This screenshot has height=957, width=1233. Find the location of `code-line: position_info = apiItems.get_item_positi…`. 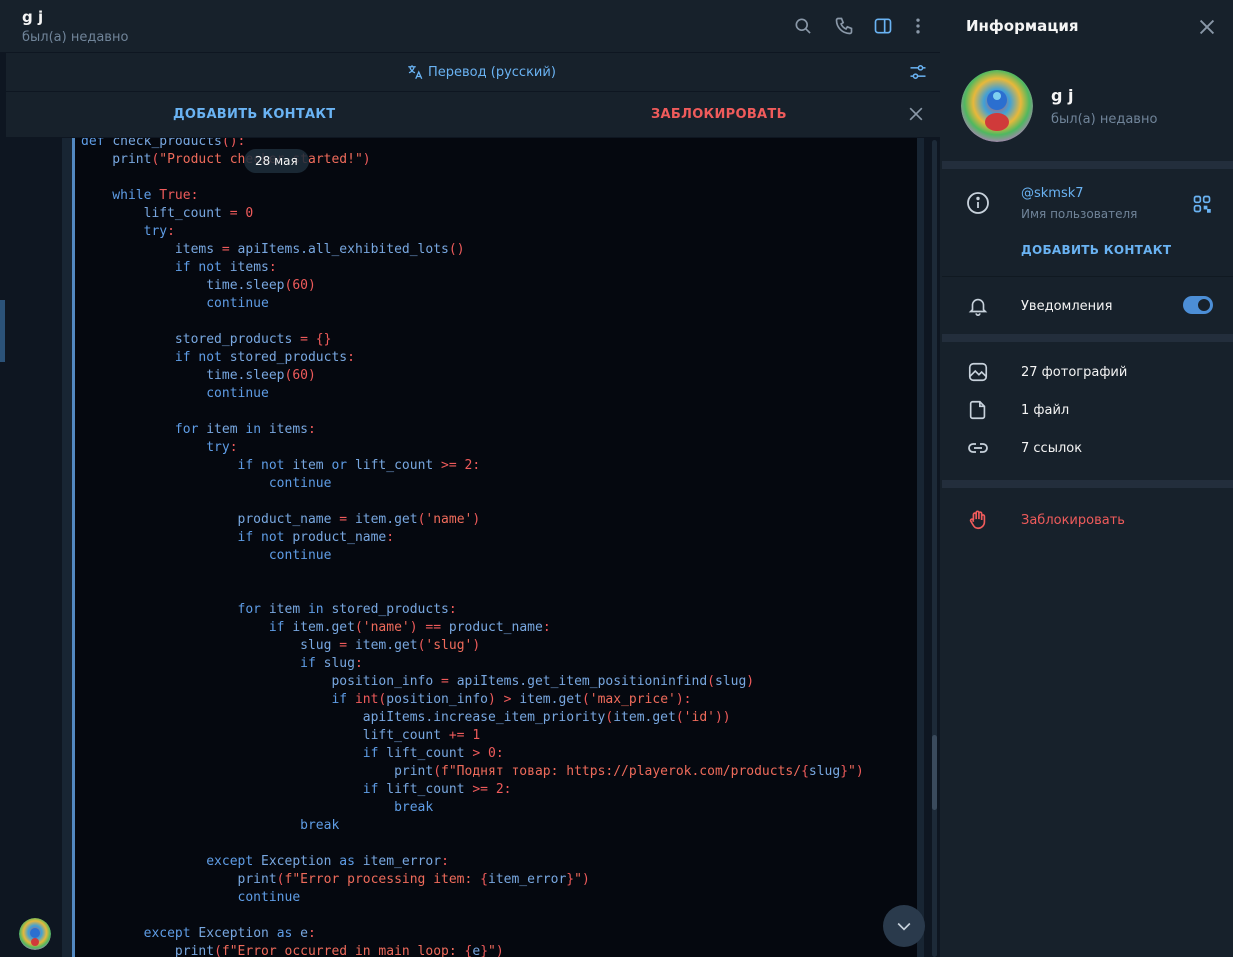

code-line: position_info = apiItems.get_item_positi… is located at coordinates (418, 681).